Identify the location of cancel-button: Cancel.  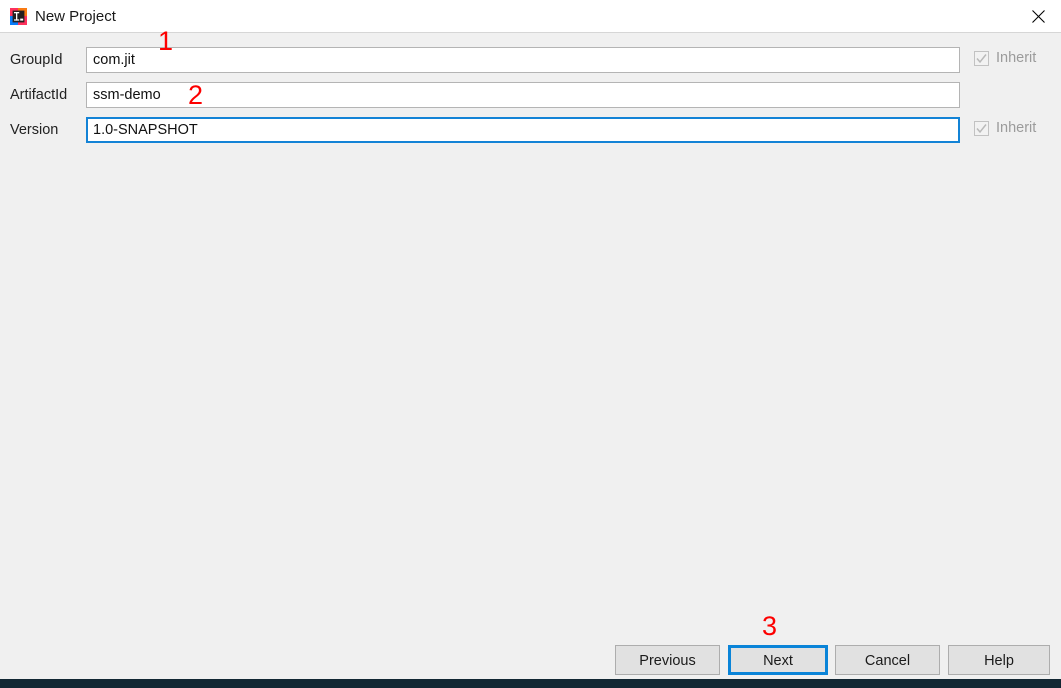
(887, 660).